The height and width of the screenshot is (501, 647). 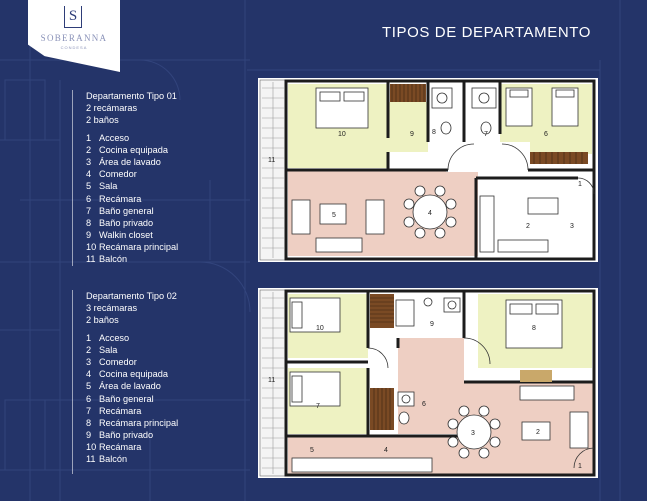 I want to click on plan1-label: 8, so click(x=434, y=132).